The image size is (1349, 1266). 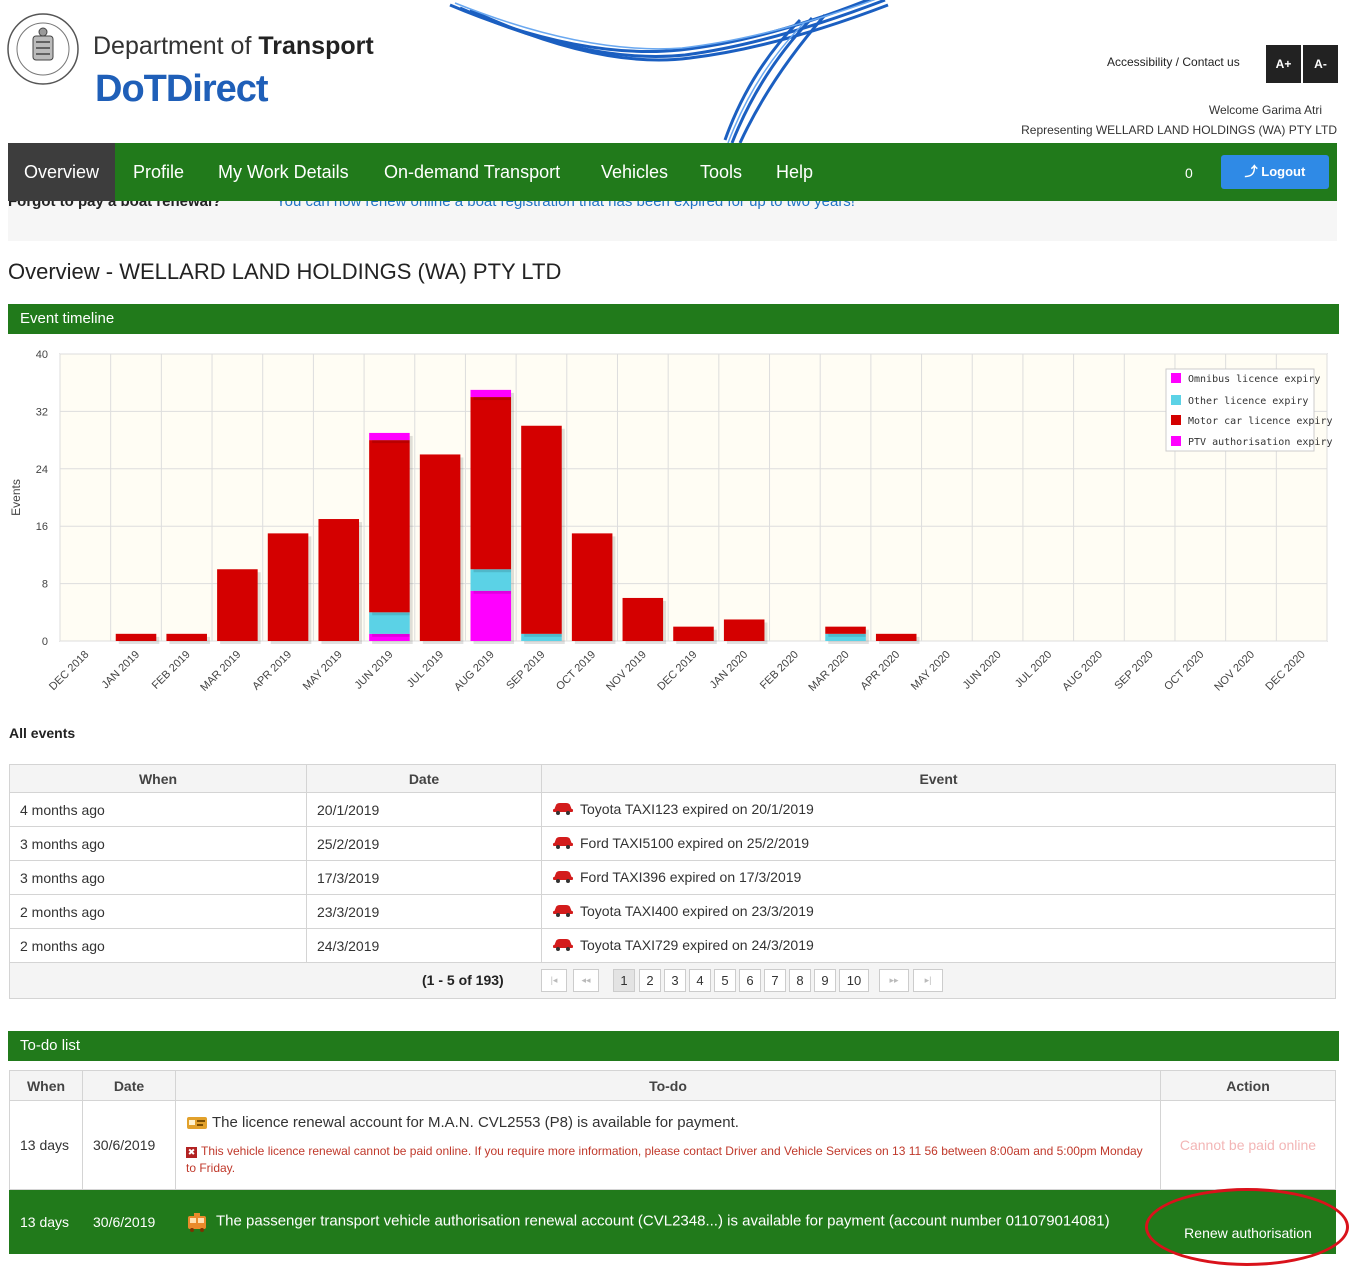 What do you see at coordinates (554, 980) in the screenshot?
I see `first-page-button: |◂` at bounding box center [554, 980].